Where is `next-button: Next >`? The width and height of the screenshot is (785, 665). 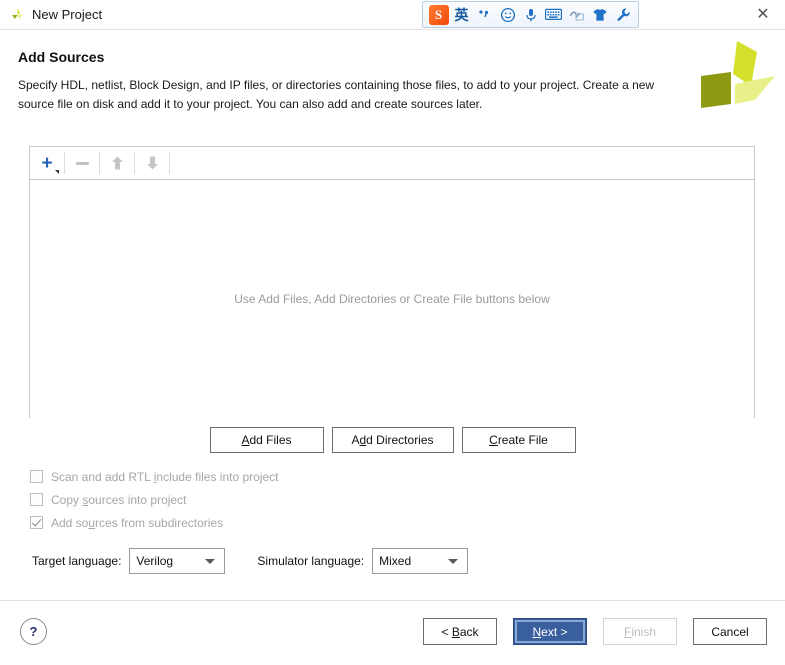 next-button: Next > is located at coordinates (550, 631).